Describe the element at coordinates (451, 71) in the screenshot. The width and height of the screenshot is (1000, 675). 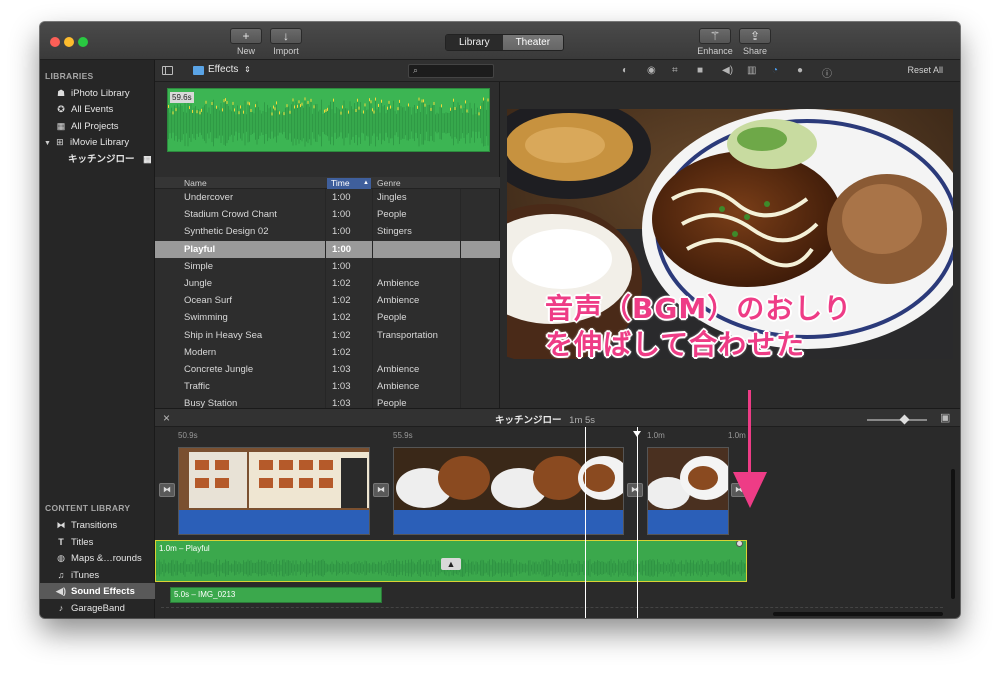
I see `search-field: ⌕` at that location.